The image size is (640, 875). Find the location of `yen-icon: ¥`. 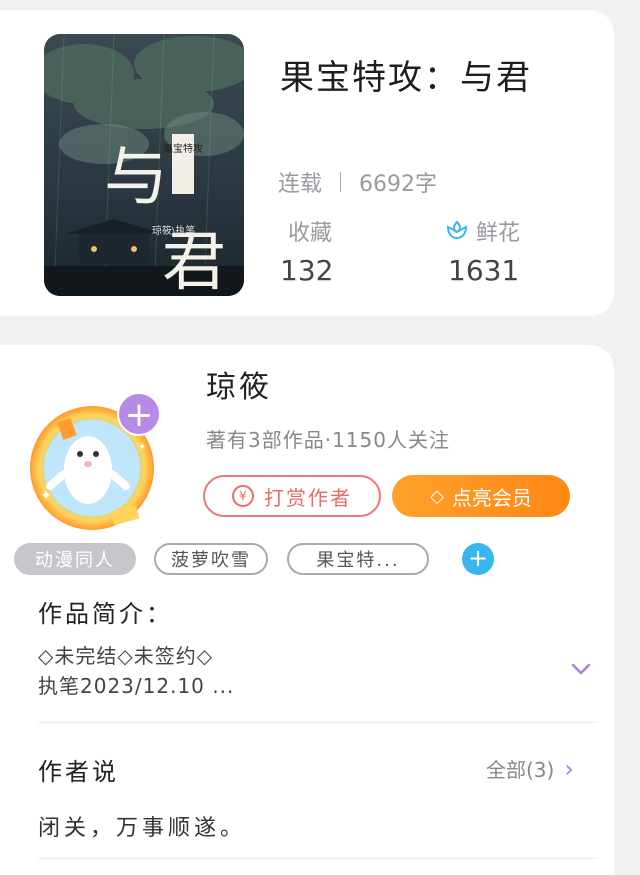

yen-icon: ¥ is located at coordinates (243, 496).